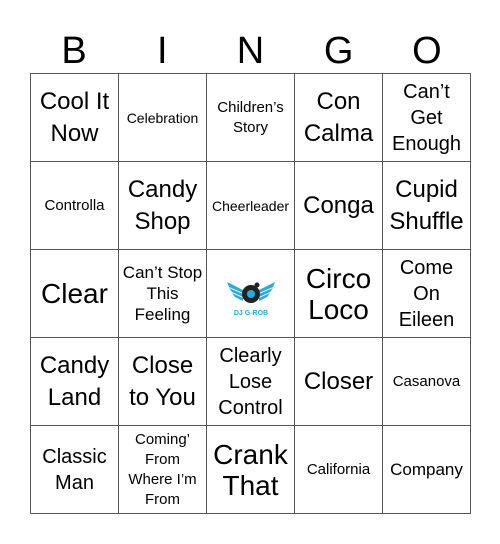 The width and height of the screenshot is (500, 544). I want to click on cell-label: Children’s Story, so click(250, 117).